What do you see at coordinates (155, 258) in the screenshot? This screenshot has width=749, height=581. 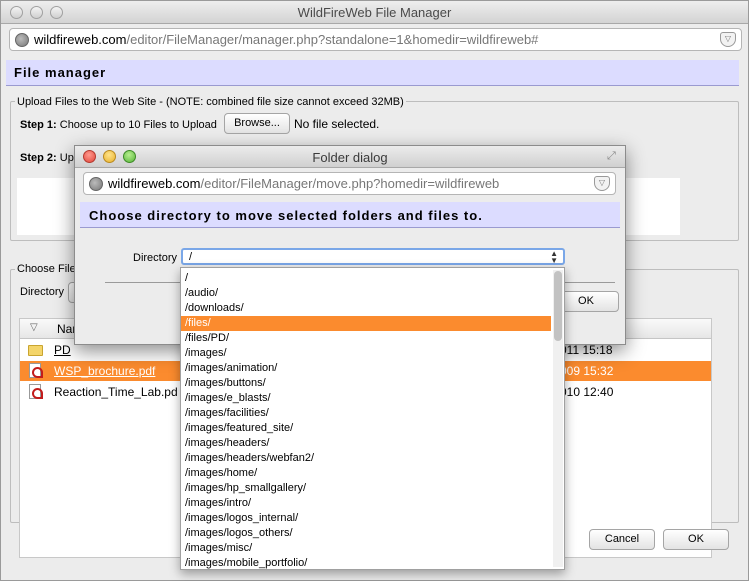 I see `dialog-directory-label: Directory` at bounding box center [155, 258].